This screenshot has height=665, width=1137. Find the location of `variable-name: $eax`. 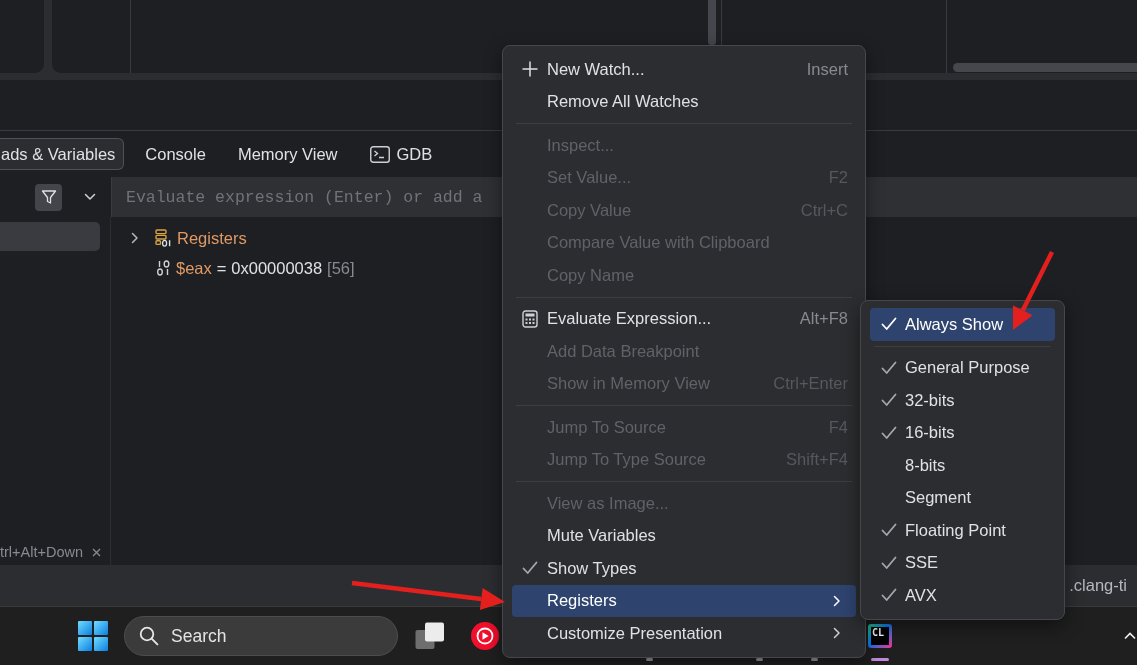

variable-name: $eax is located at coordinates (194, 268).